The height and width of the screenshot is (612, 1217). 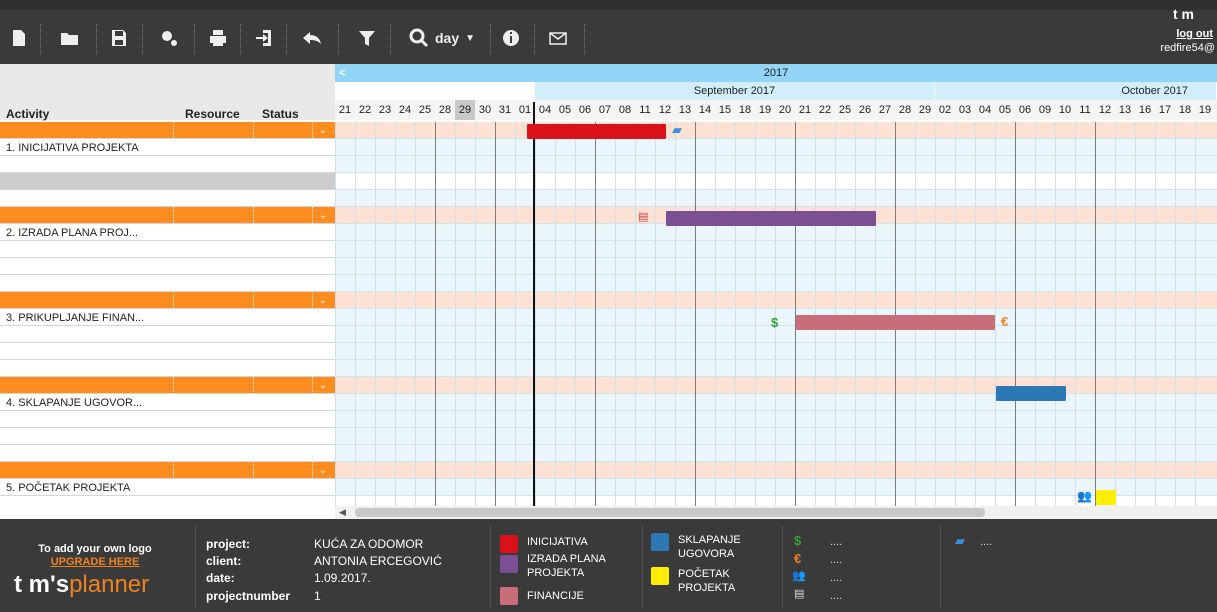 What do you see at coordinates (72, 148) in the screenshot?
I see `activity-label: 1. INICIJATIVA PROJEKTA` at bounding box center [72, 148].